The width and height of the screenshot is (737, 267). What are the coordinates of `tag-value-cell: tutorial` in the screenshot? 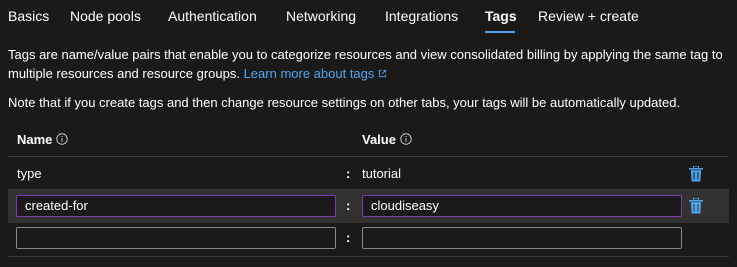 It's located at (382, 173).